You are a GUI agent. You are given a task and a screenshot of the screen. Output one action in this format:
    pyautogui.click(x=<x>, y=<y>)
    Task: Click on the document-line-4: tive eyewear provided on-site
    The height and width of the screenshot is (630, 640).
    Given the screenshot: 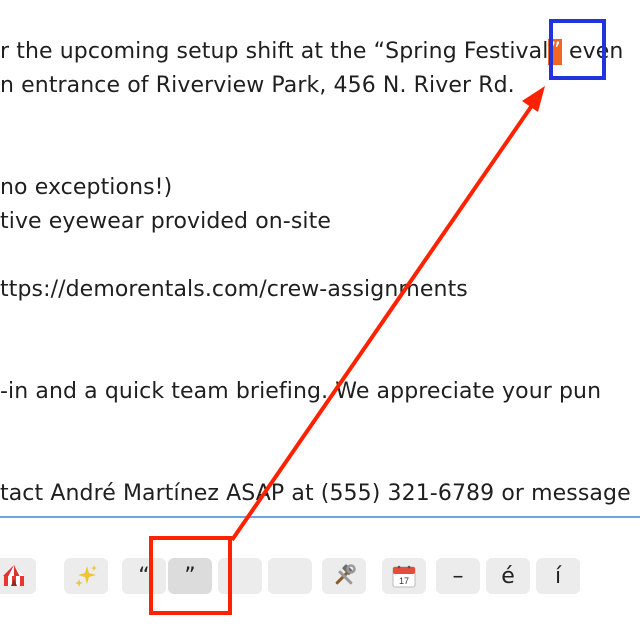 What is the action you would take?
    pyautogui.click(x=165, y=221)
    